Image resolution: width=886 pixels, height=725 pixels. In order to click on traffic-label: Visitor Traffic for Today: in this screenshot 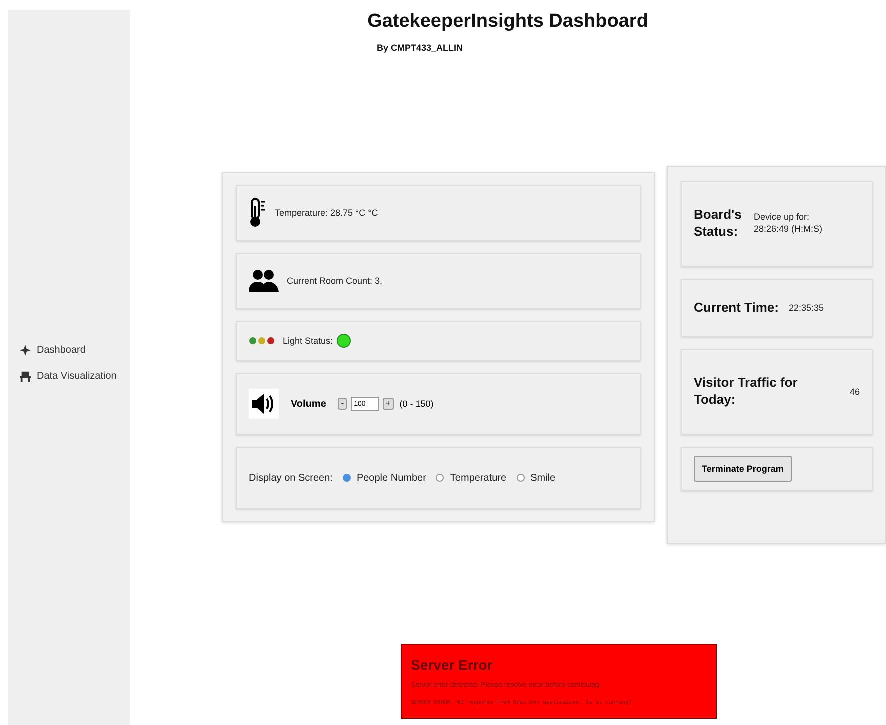, I will do `click(746, 392)`.